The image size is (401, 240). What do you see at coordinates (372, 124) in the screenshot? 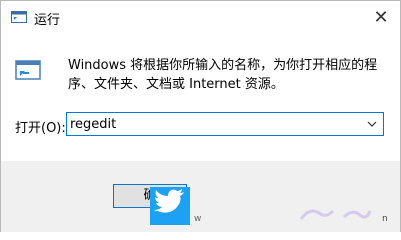
I see `chevron-down-icon` at bounding box center [372, 124].